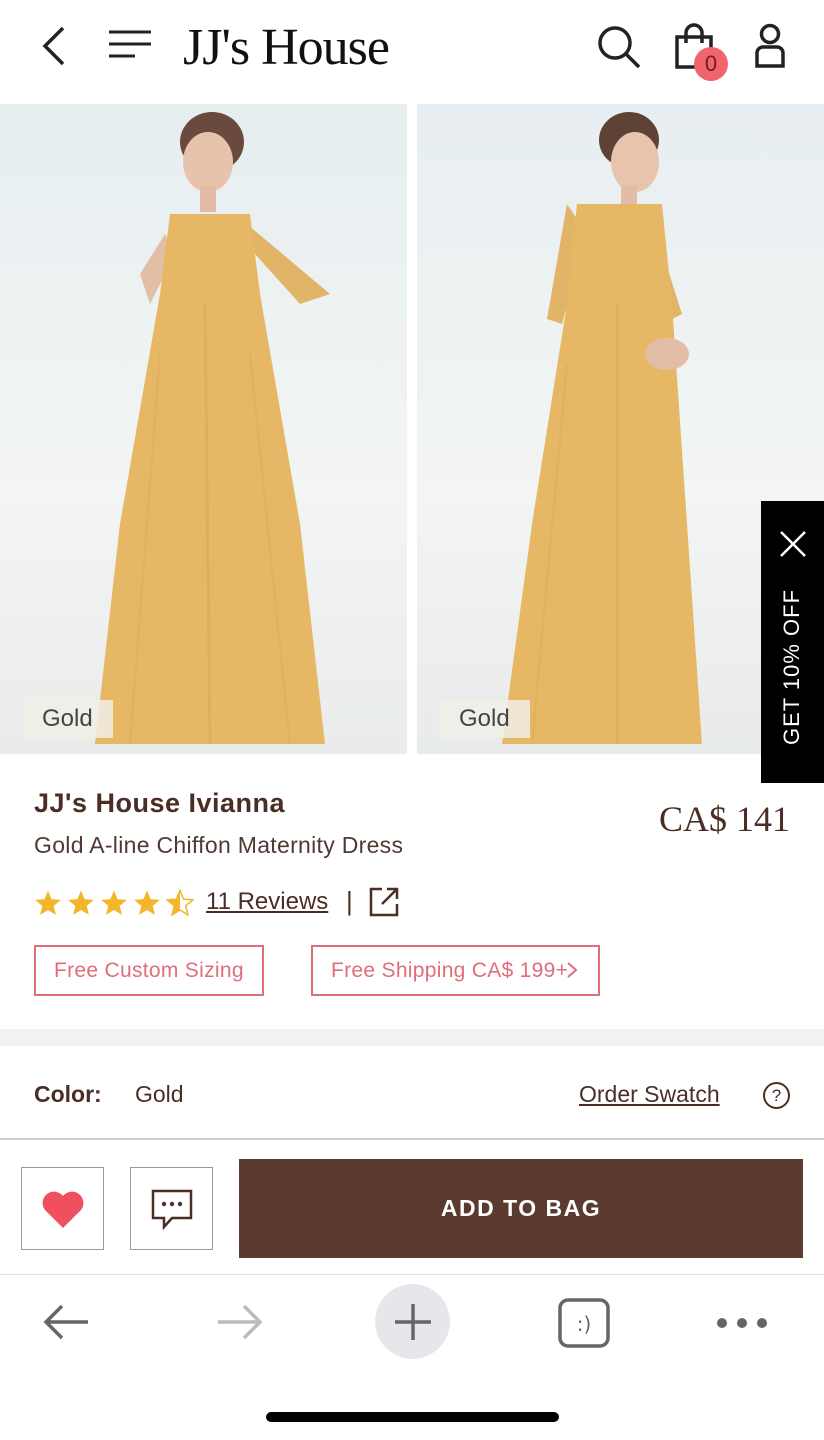 This screenshot has width=824, height=1440. Describe the element at coordinates (286, 48) in the screenshot. I see `brand-logo: JJ's House` at that location.